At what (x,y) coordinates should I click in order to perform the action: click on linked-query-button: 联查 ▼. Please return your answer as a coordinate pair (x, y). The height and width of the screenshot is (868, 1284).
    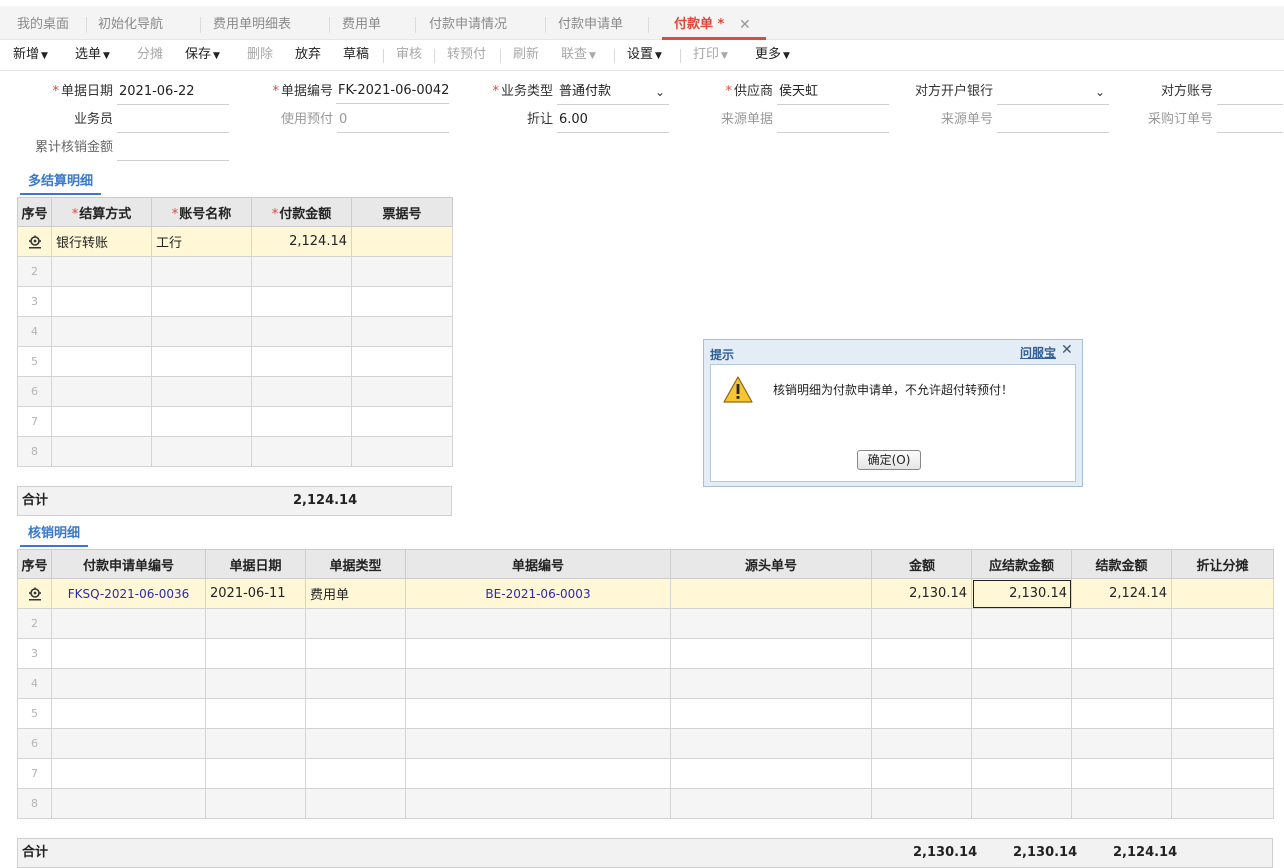
    Looking at the image, I should click on (578, 55).